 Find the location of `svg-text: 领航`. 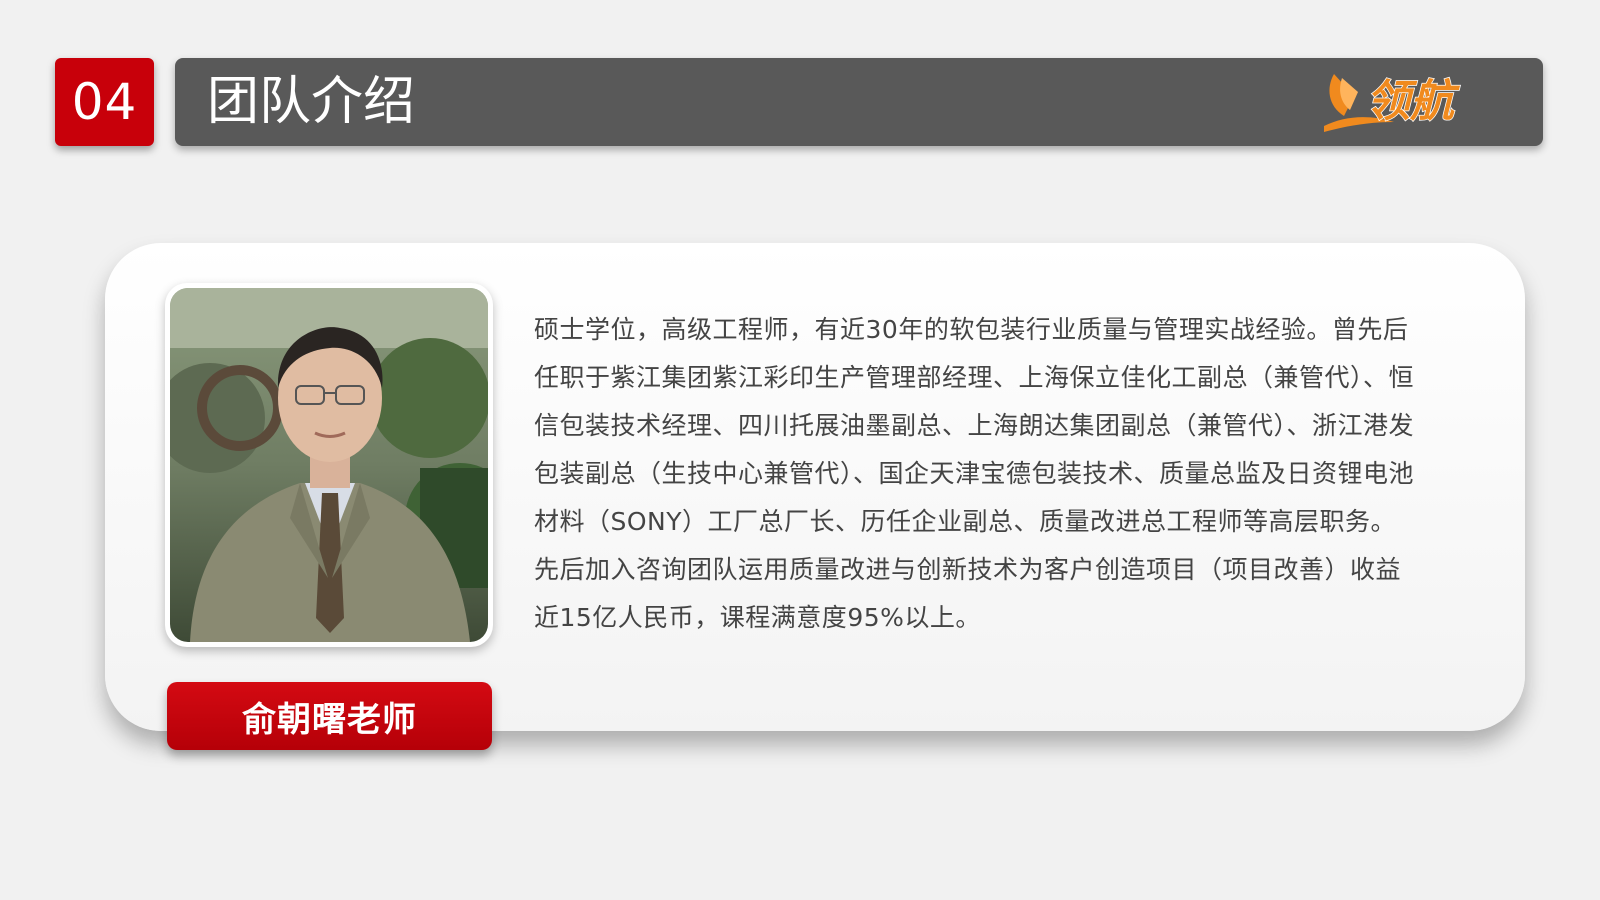

svg-text: 领航 is located at coordinates (1413, 101).